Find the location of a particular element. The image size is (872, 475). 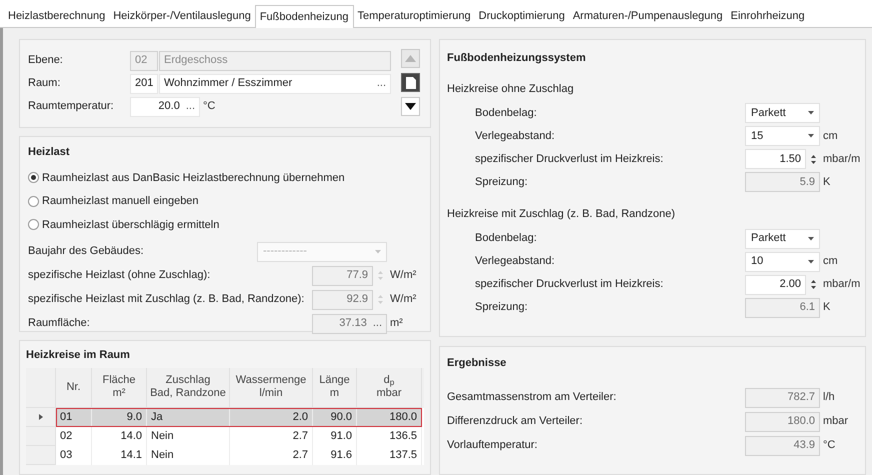

code-field: 02 is located at coordinates (144, 60).